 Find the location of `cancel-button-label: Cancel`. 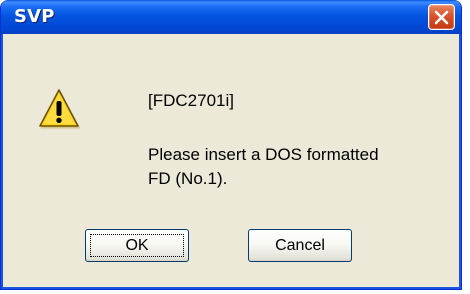

cancel-button-label: Cancel is located at coordinates (300, 245).